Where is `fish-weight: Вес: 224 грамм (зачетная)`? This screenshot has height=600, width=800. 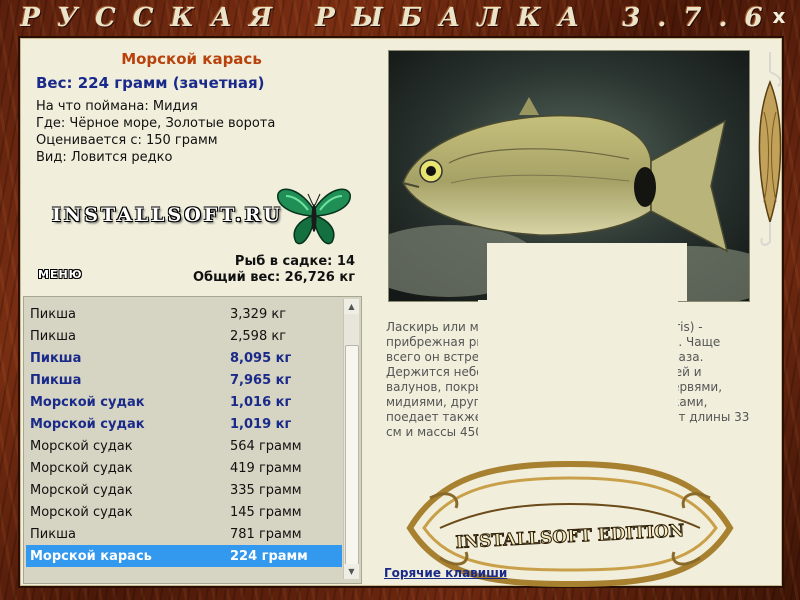 fish-weight: Вес: 224 грамм (зачетная) is located at coordinates (150, 83).